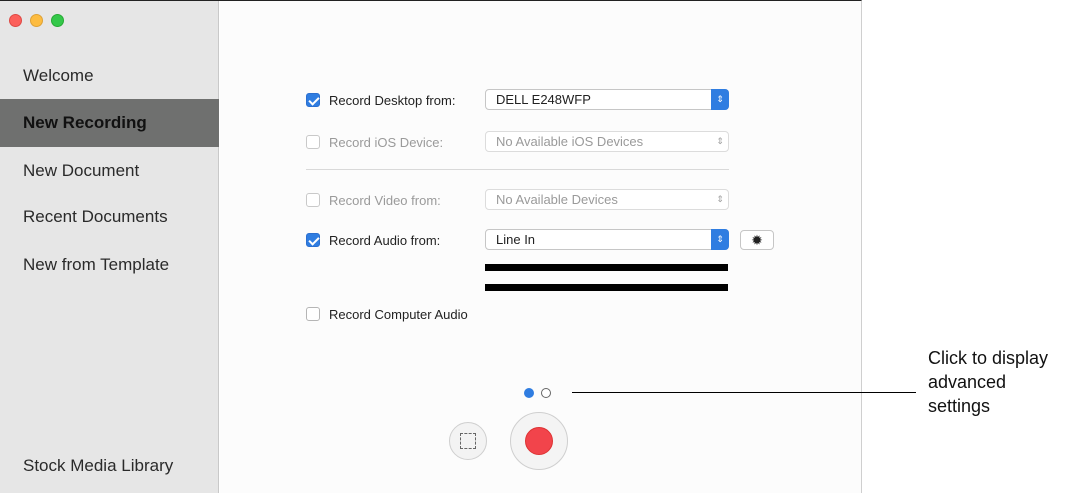  What do you see at coordinates (58, 75) in the screenshot?
I see `sidebar-item-label: Welcome` at bounding box center [58, 75].